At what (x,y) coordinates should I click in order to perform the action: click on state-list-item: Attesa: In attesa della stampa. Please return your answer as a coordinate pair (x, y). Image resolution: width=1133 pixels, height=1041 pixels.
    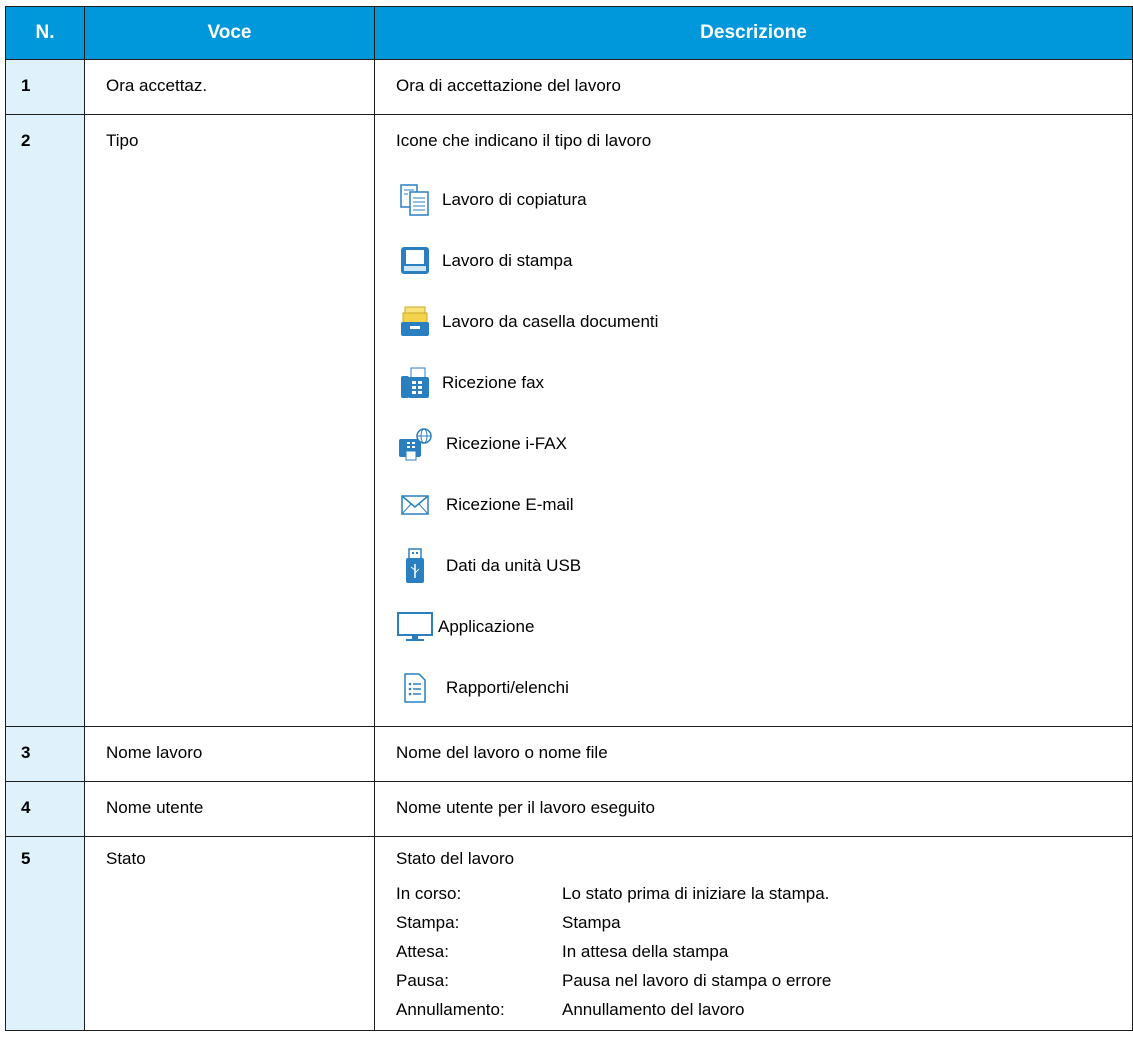
    Looking at the image, I should click on (764, 951).